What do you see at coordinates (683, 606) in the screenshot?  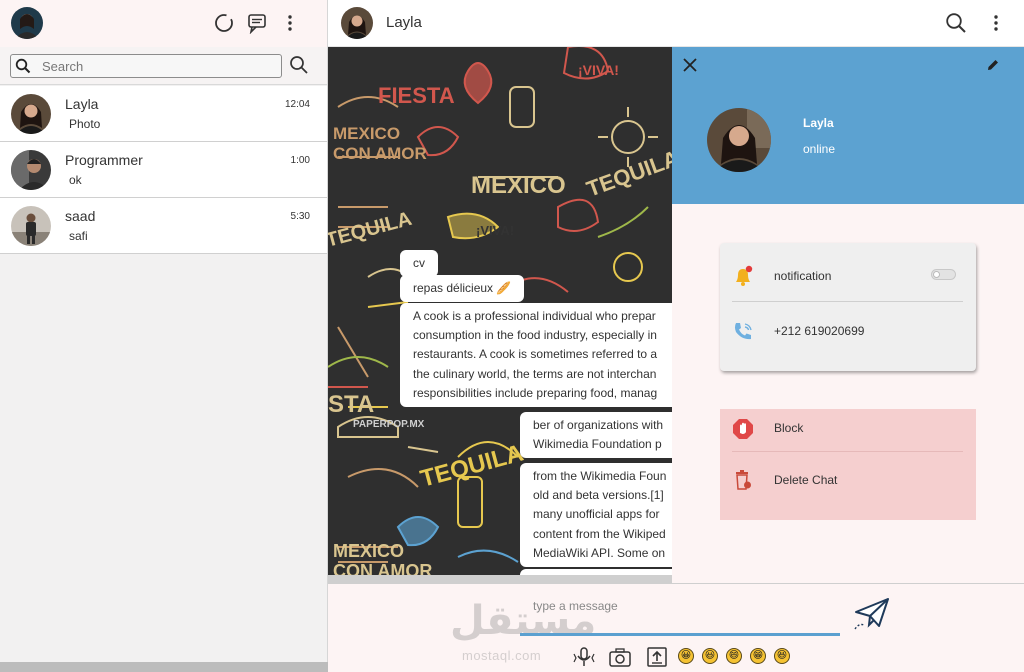 I see `message-input` at bounding box center [683, 606].